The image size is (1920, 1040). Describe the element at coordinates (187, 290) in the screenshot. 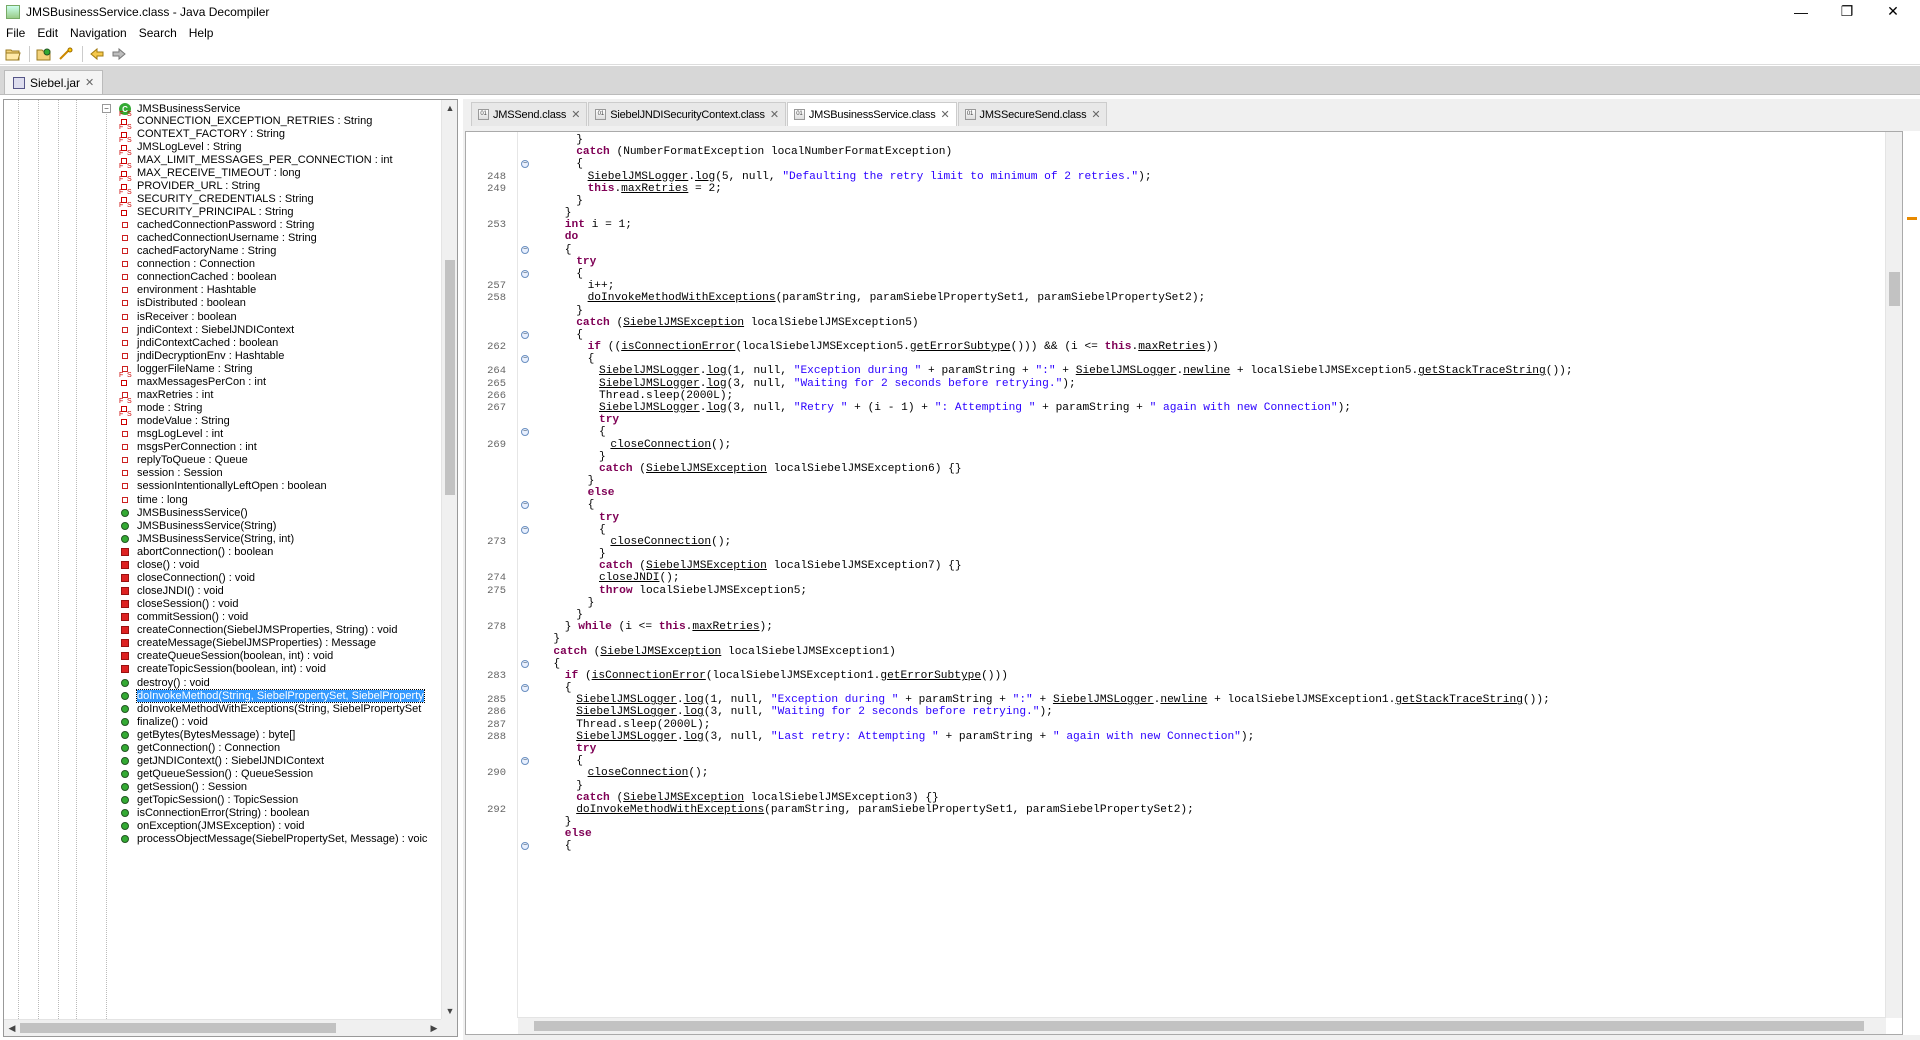

I see `tree-member: environment : Hashtable` at that location.